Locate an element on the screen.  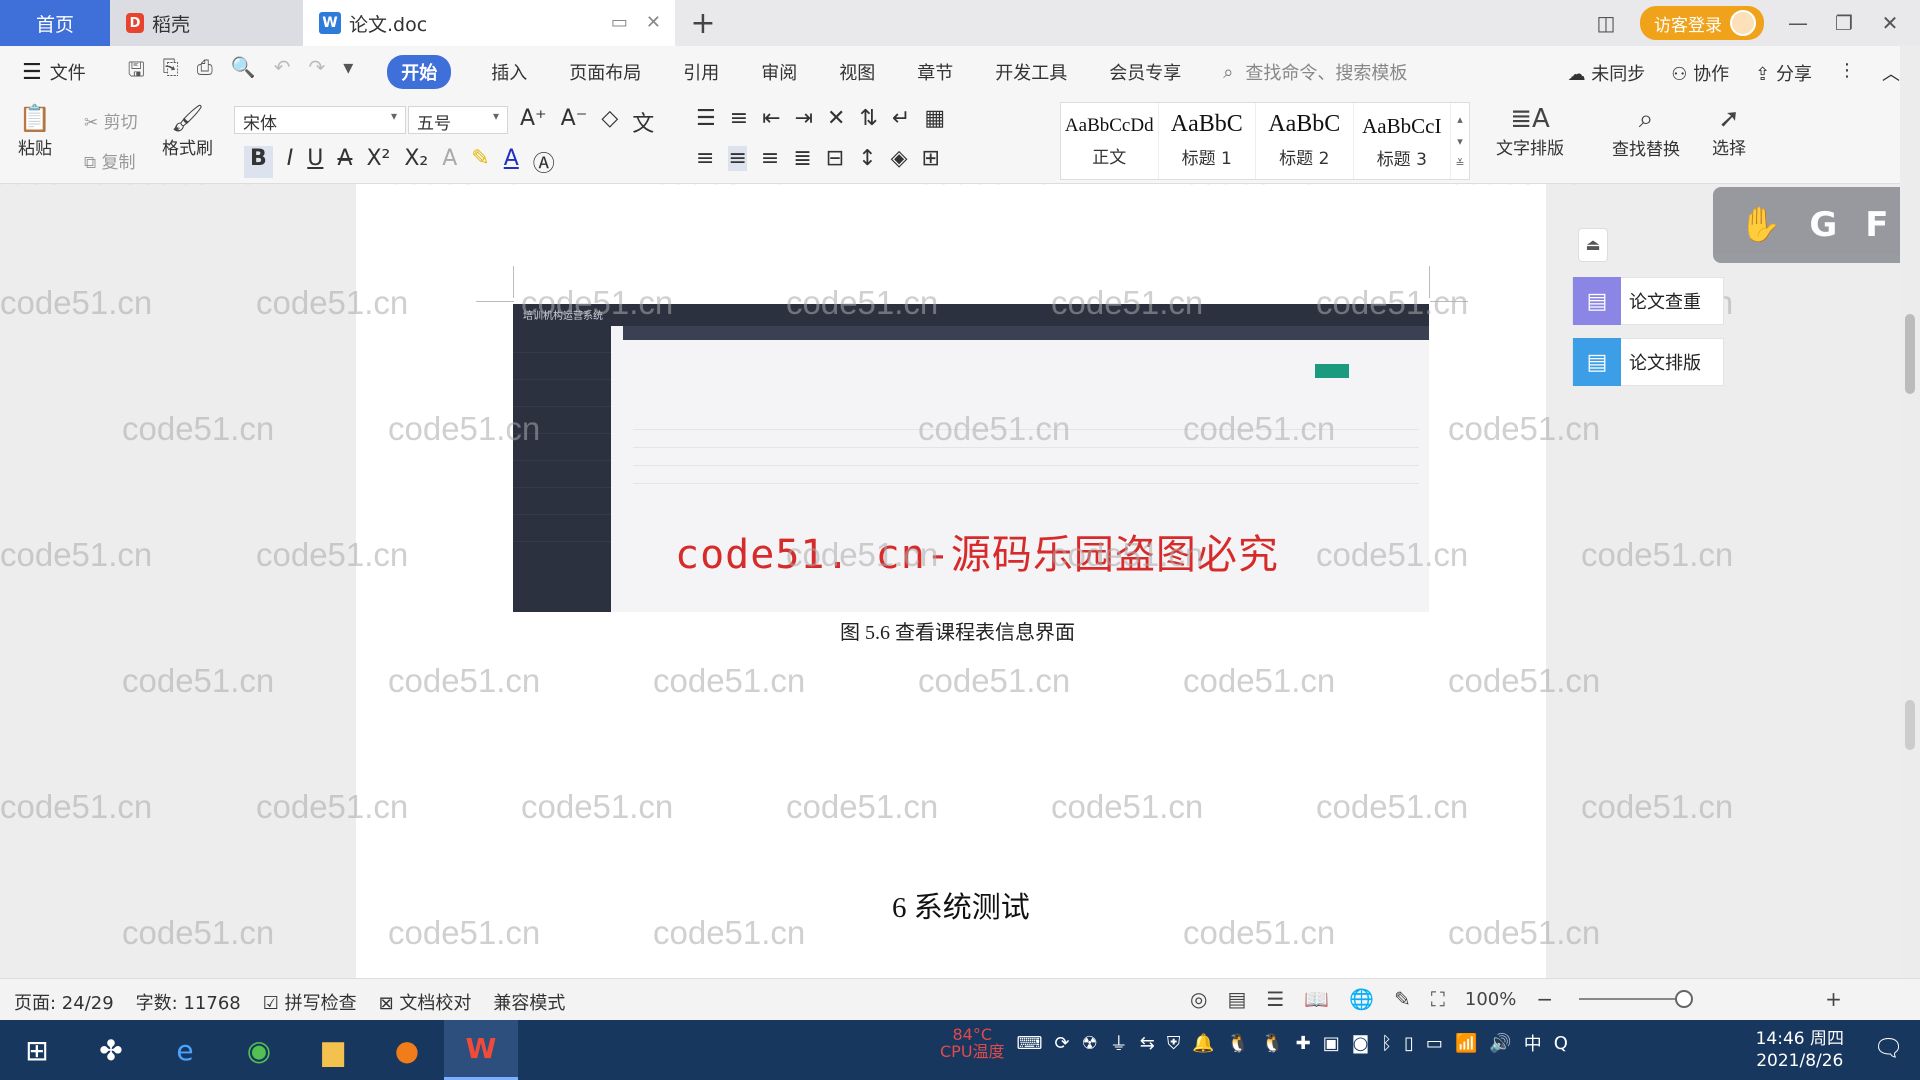
network-app-icon: ⇆ is located at coordinates (1147, 1043).